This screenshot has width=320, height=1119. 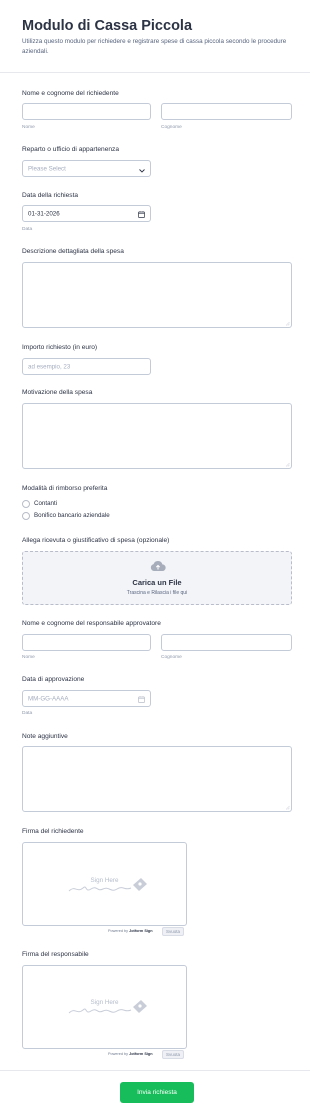 What do you see at coordinates (45, 503) in the screenshot?
I see `radio-contanti-label: Contanti` at bounding box center [45, 503].